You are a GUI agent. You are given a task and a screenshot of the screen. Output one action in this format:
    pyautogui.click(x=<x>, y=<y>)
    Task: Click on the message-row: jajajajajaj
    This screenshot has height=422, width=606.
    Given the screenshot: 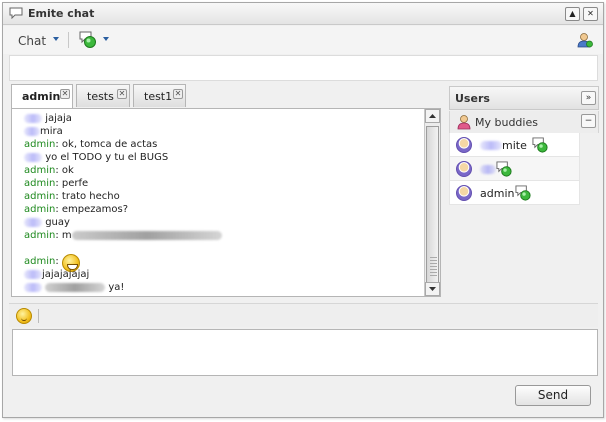 What is the action you would take?
    pyautogui.click(x=223, y=274)
    